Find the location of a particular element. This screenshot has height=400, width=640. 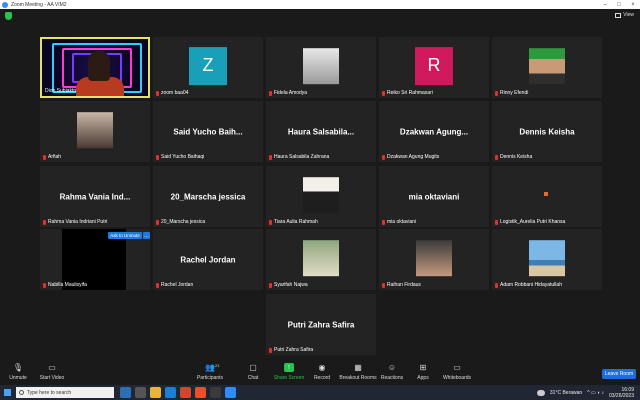

close-icon: × is located at coordinates (633, 5).